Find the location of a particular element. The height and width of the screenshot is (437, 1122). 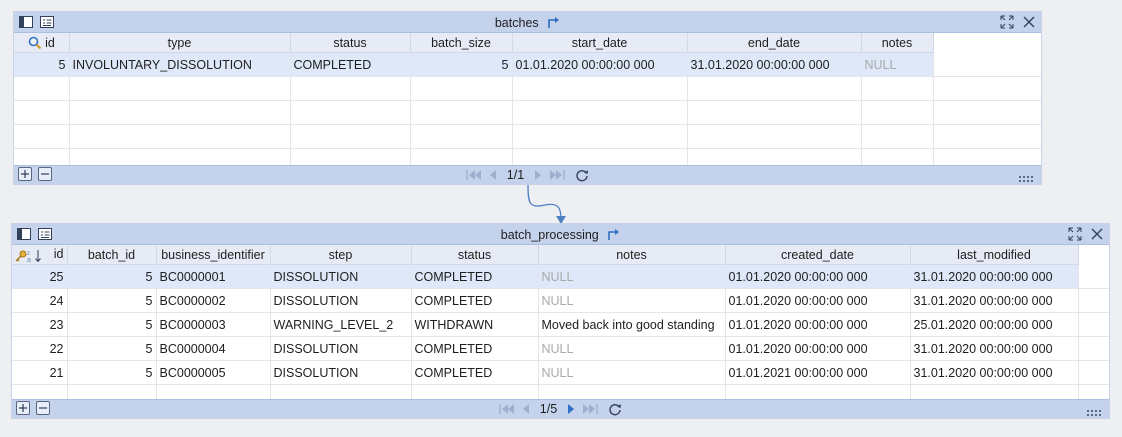

search-icon is located at coordinates (35, 42).